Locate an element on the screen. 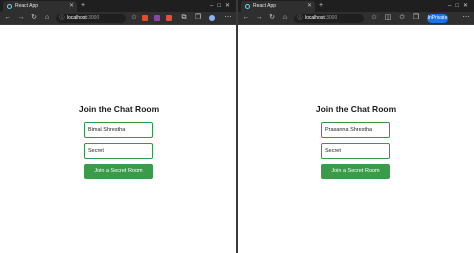 The height and width of the screenshot is (253, 474). profile-icon is located at coordinates (212, 18).